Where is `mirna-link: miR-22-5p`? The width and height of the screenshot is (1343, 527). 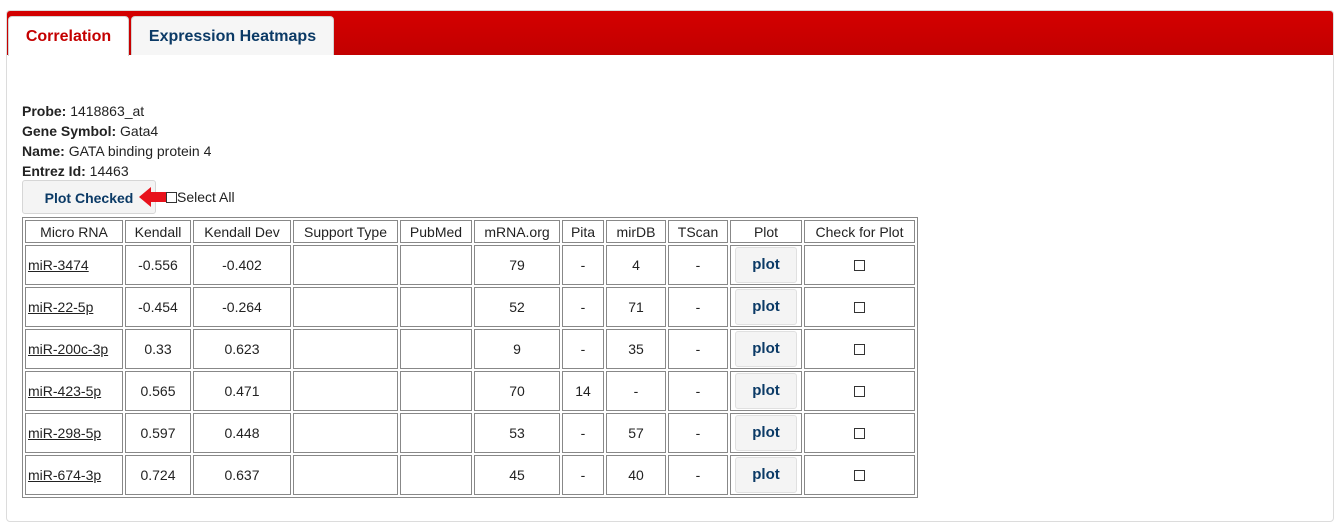
mirna-link: miR-22-5p is located at coordinates (60, 307).